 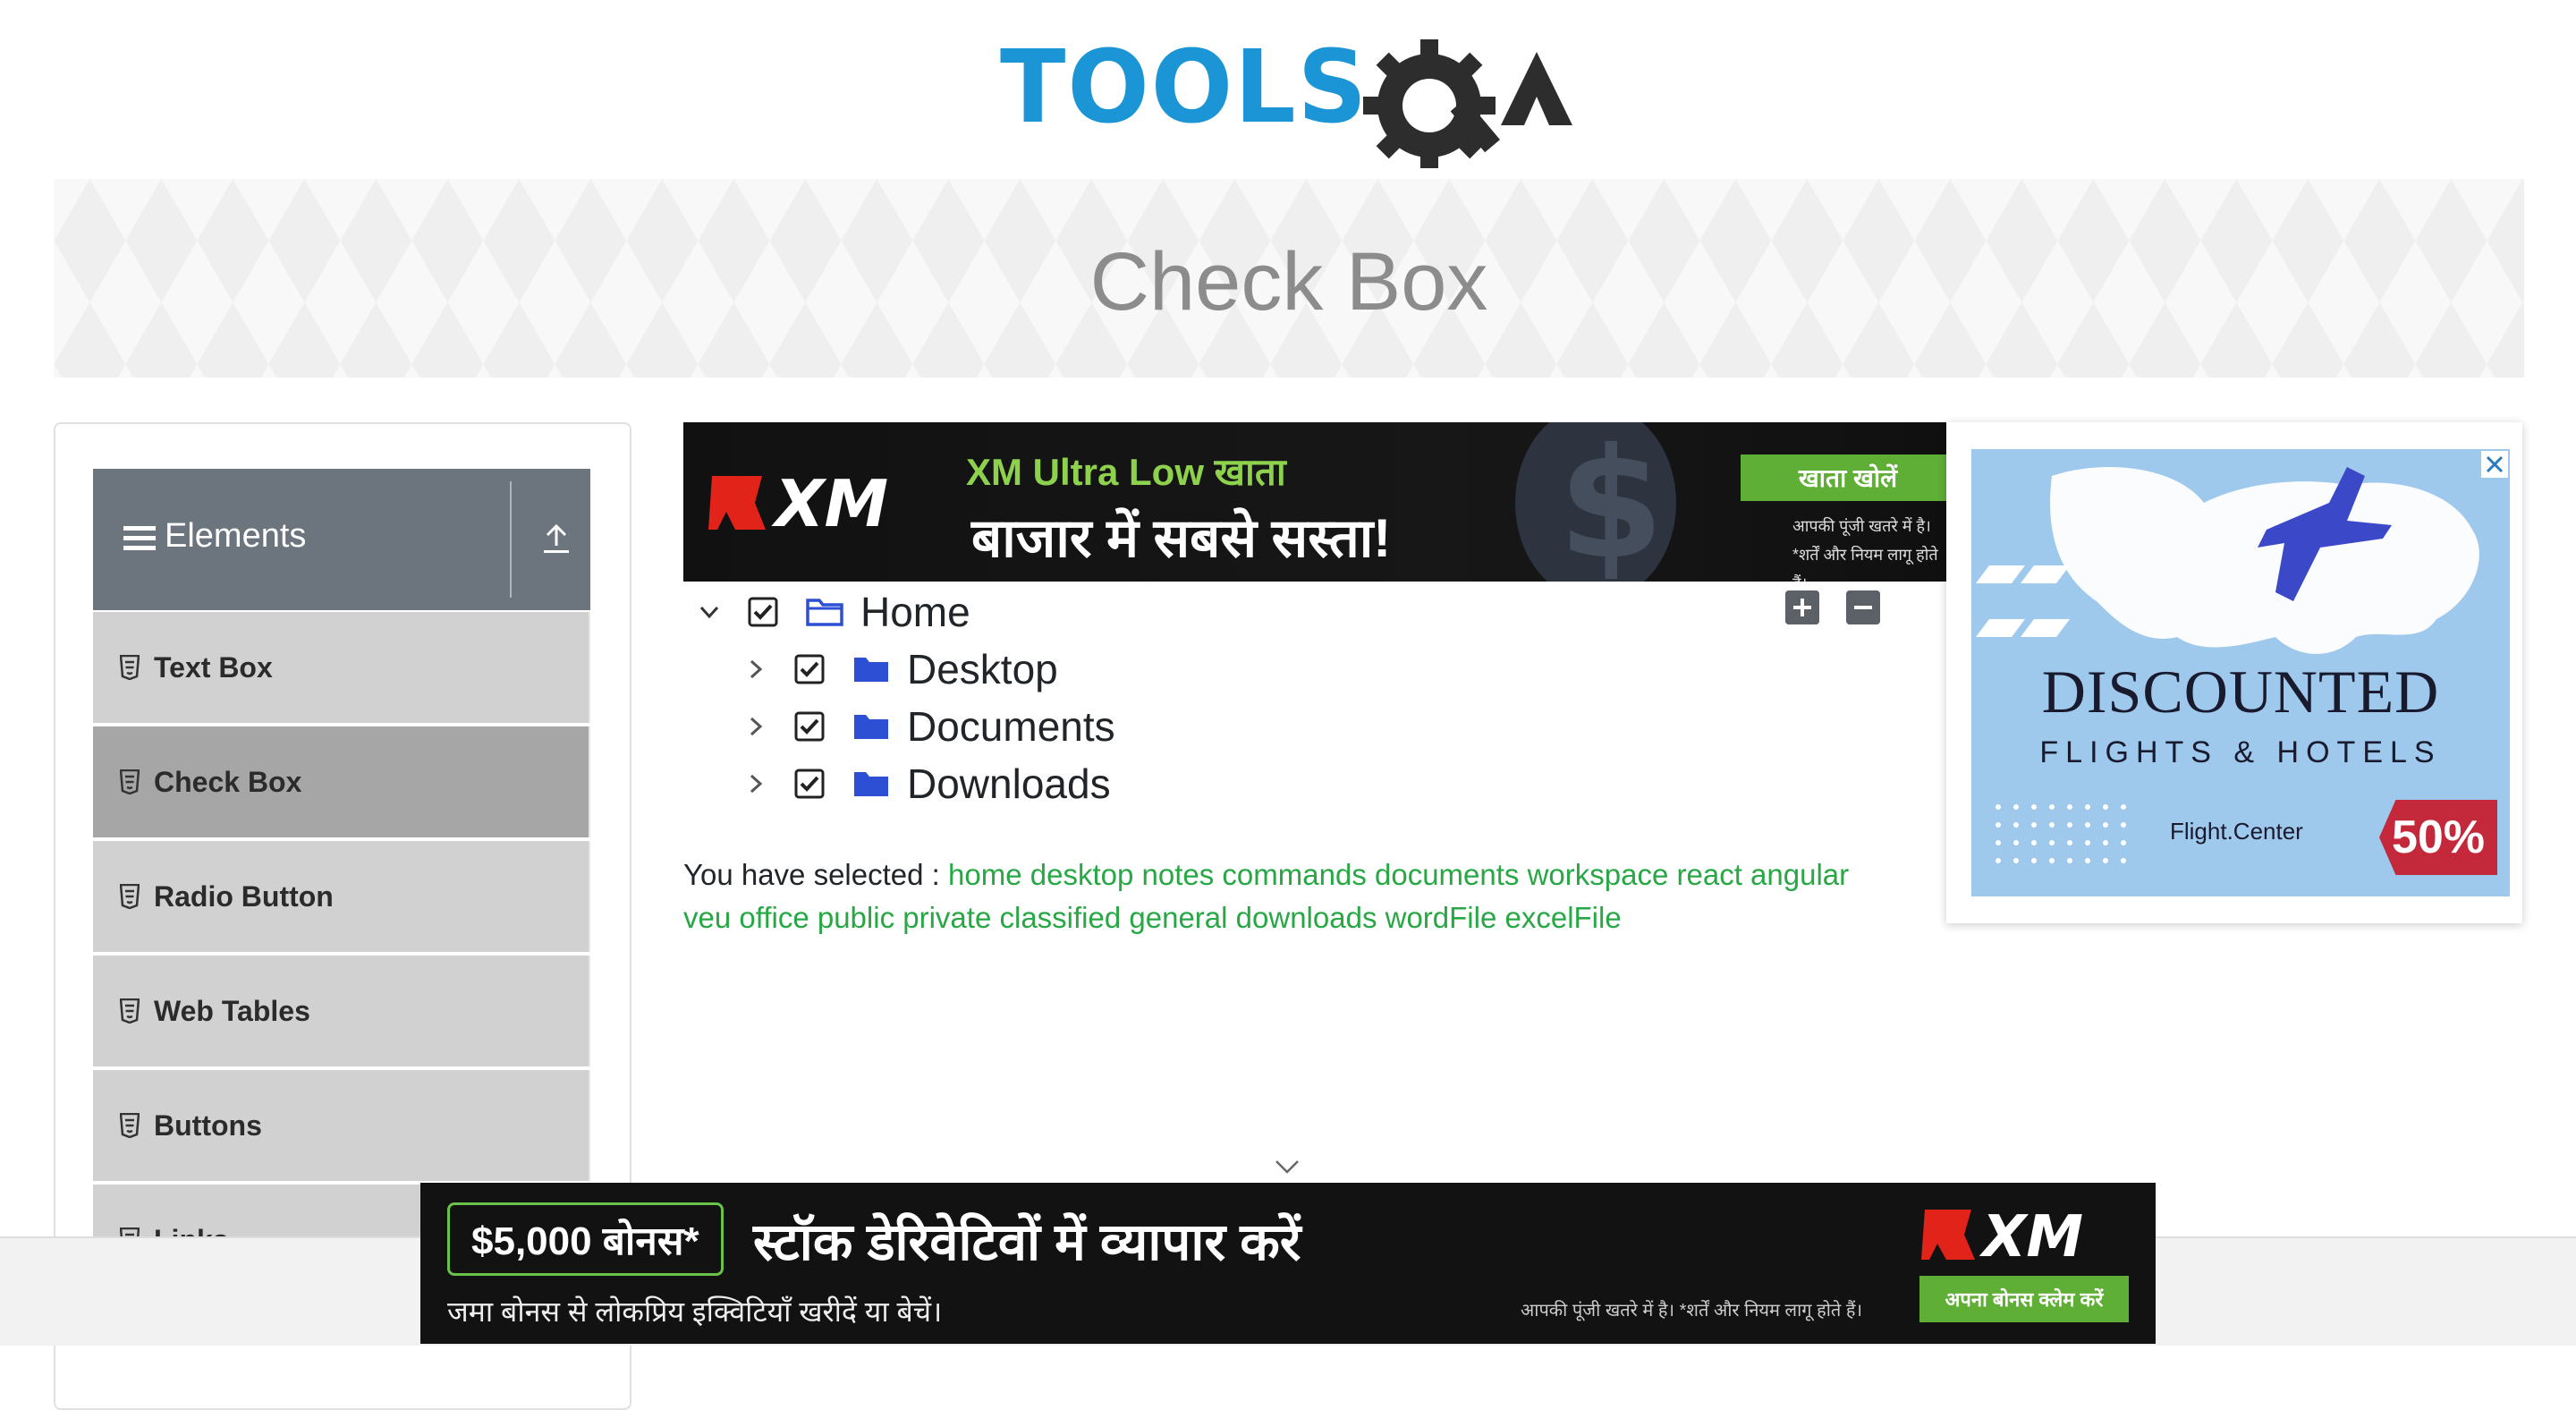 What do you see at coordinates (856, 917) in the screenshot?
I see `result-item: public` at bounding box center [856, 917].